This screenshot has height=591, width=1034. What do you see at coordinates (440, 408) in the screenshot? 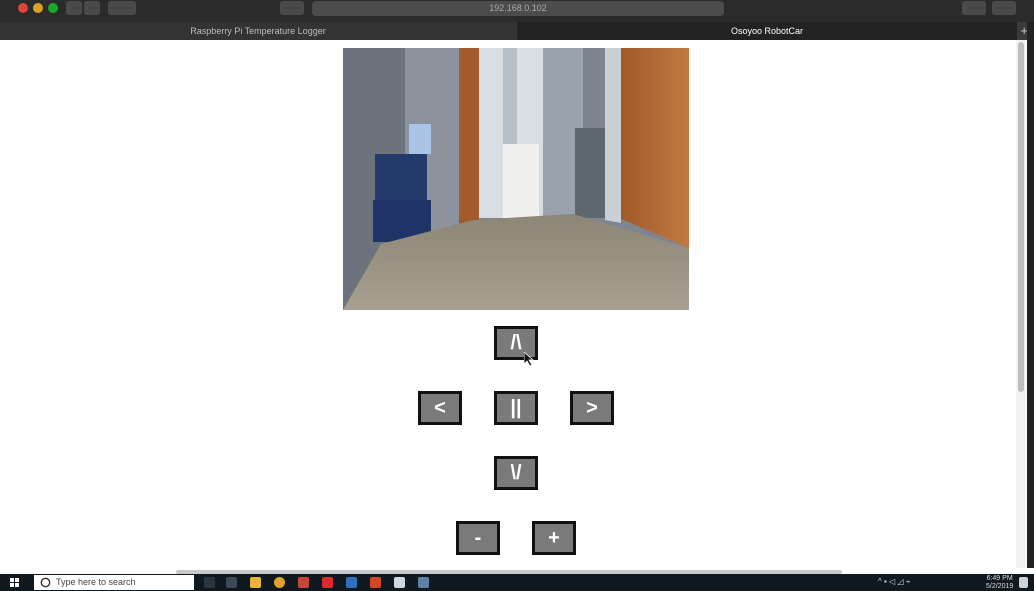
I see `left-button: <` at bounding box center [440, 408].